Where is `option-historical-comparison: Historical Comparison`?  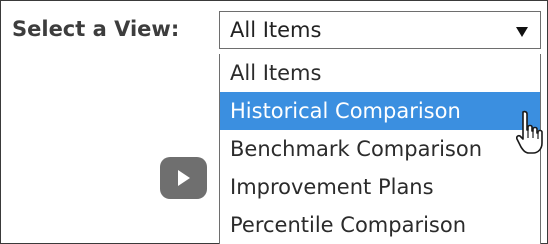
option-historical-comparison: Historical Comparison is located at coordinates (380, 111).